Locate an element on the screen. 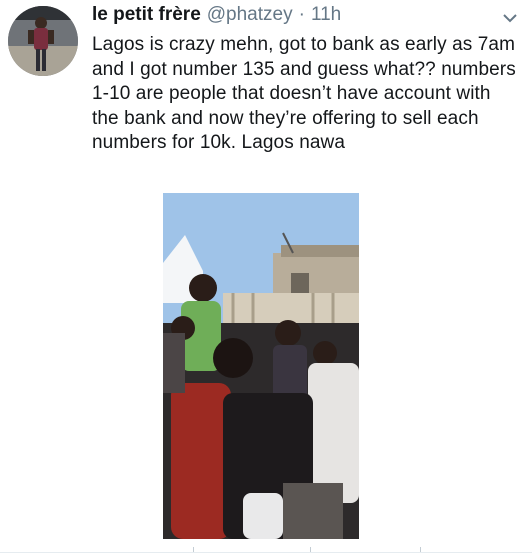  chevron-down-icon is located at coordinates (510, 18).